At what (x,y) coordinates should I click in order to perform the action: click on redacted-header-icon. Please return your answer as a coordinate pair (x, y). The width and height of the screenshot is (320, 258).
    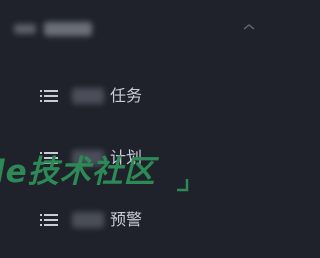
    Looking at the image, I should click on (25, 29).